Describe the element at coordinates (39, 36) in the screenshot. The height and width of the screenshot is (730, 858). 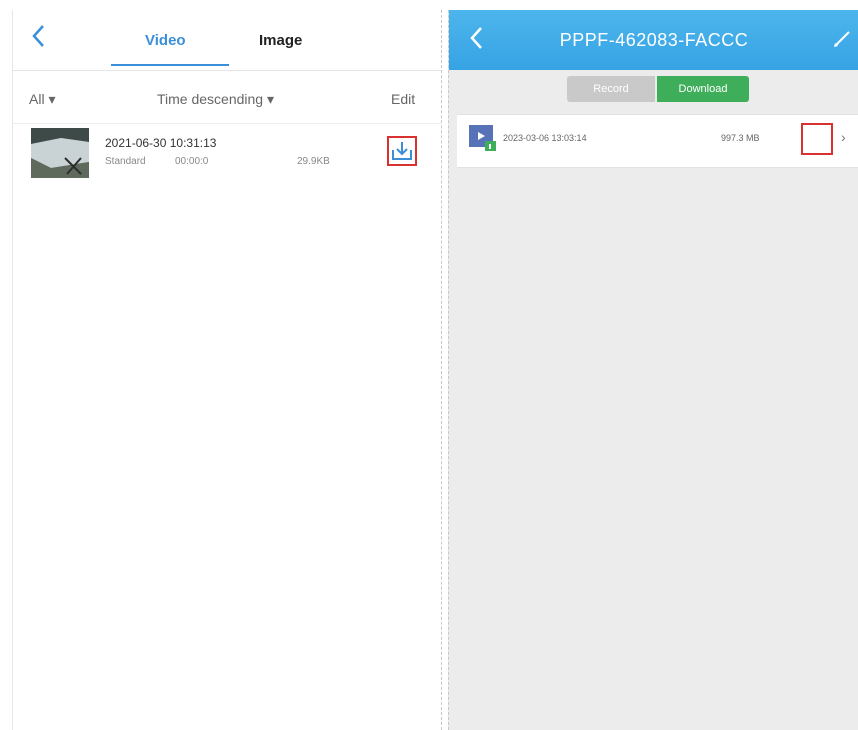
I see `back-arrow-icon` at that location.